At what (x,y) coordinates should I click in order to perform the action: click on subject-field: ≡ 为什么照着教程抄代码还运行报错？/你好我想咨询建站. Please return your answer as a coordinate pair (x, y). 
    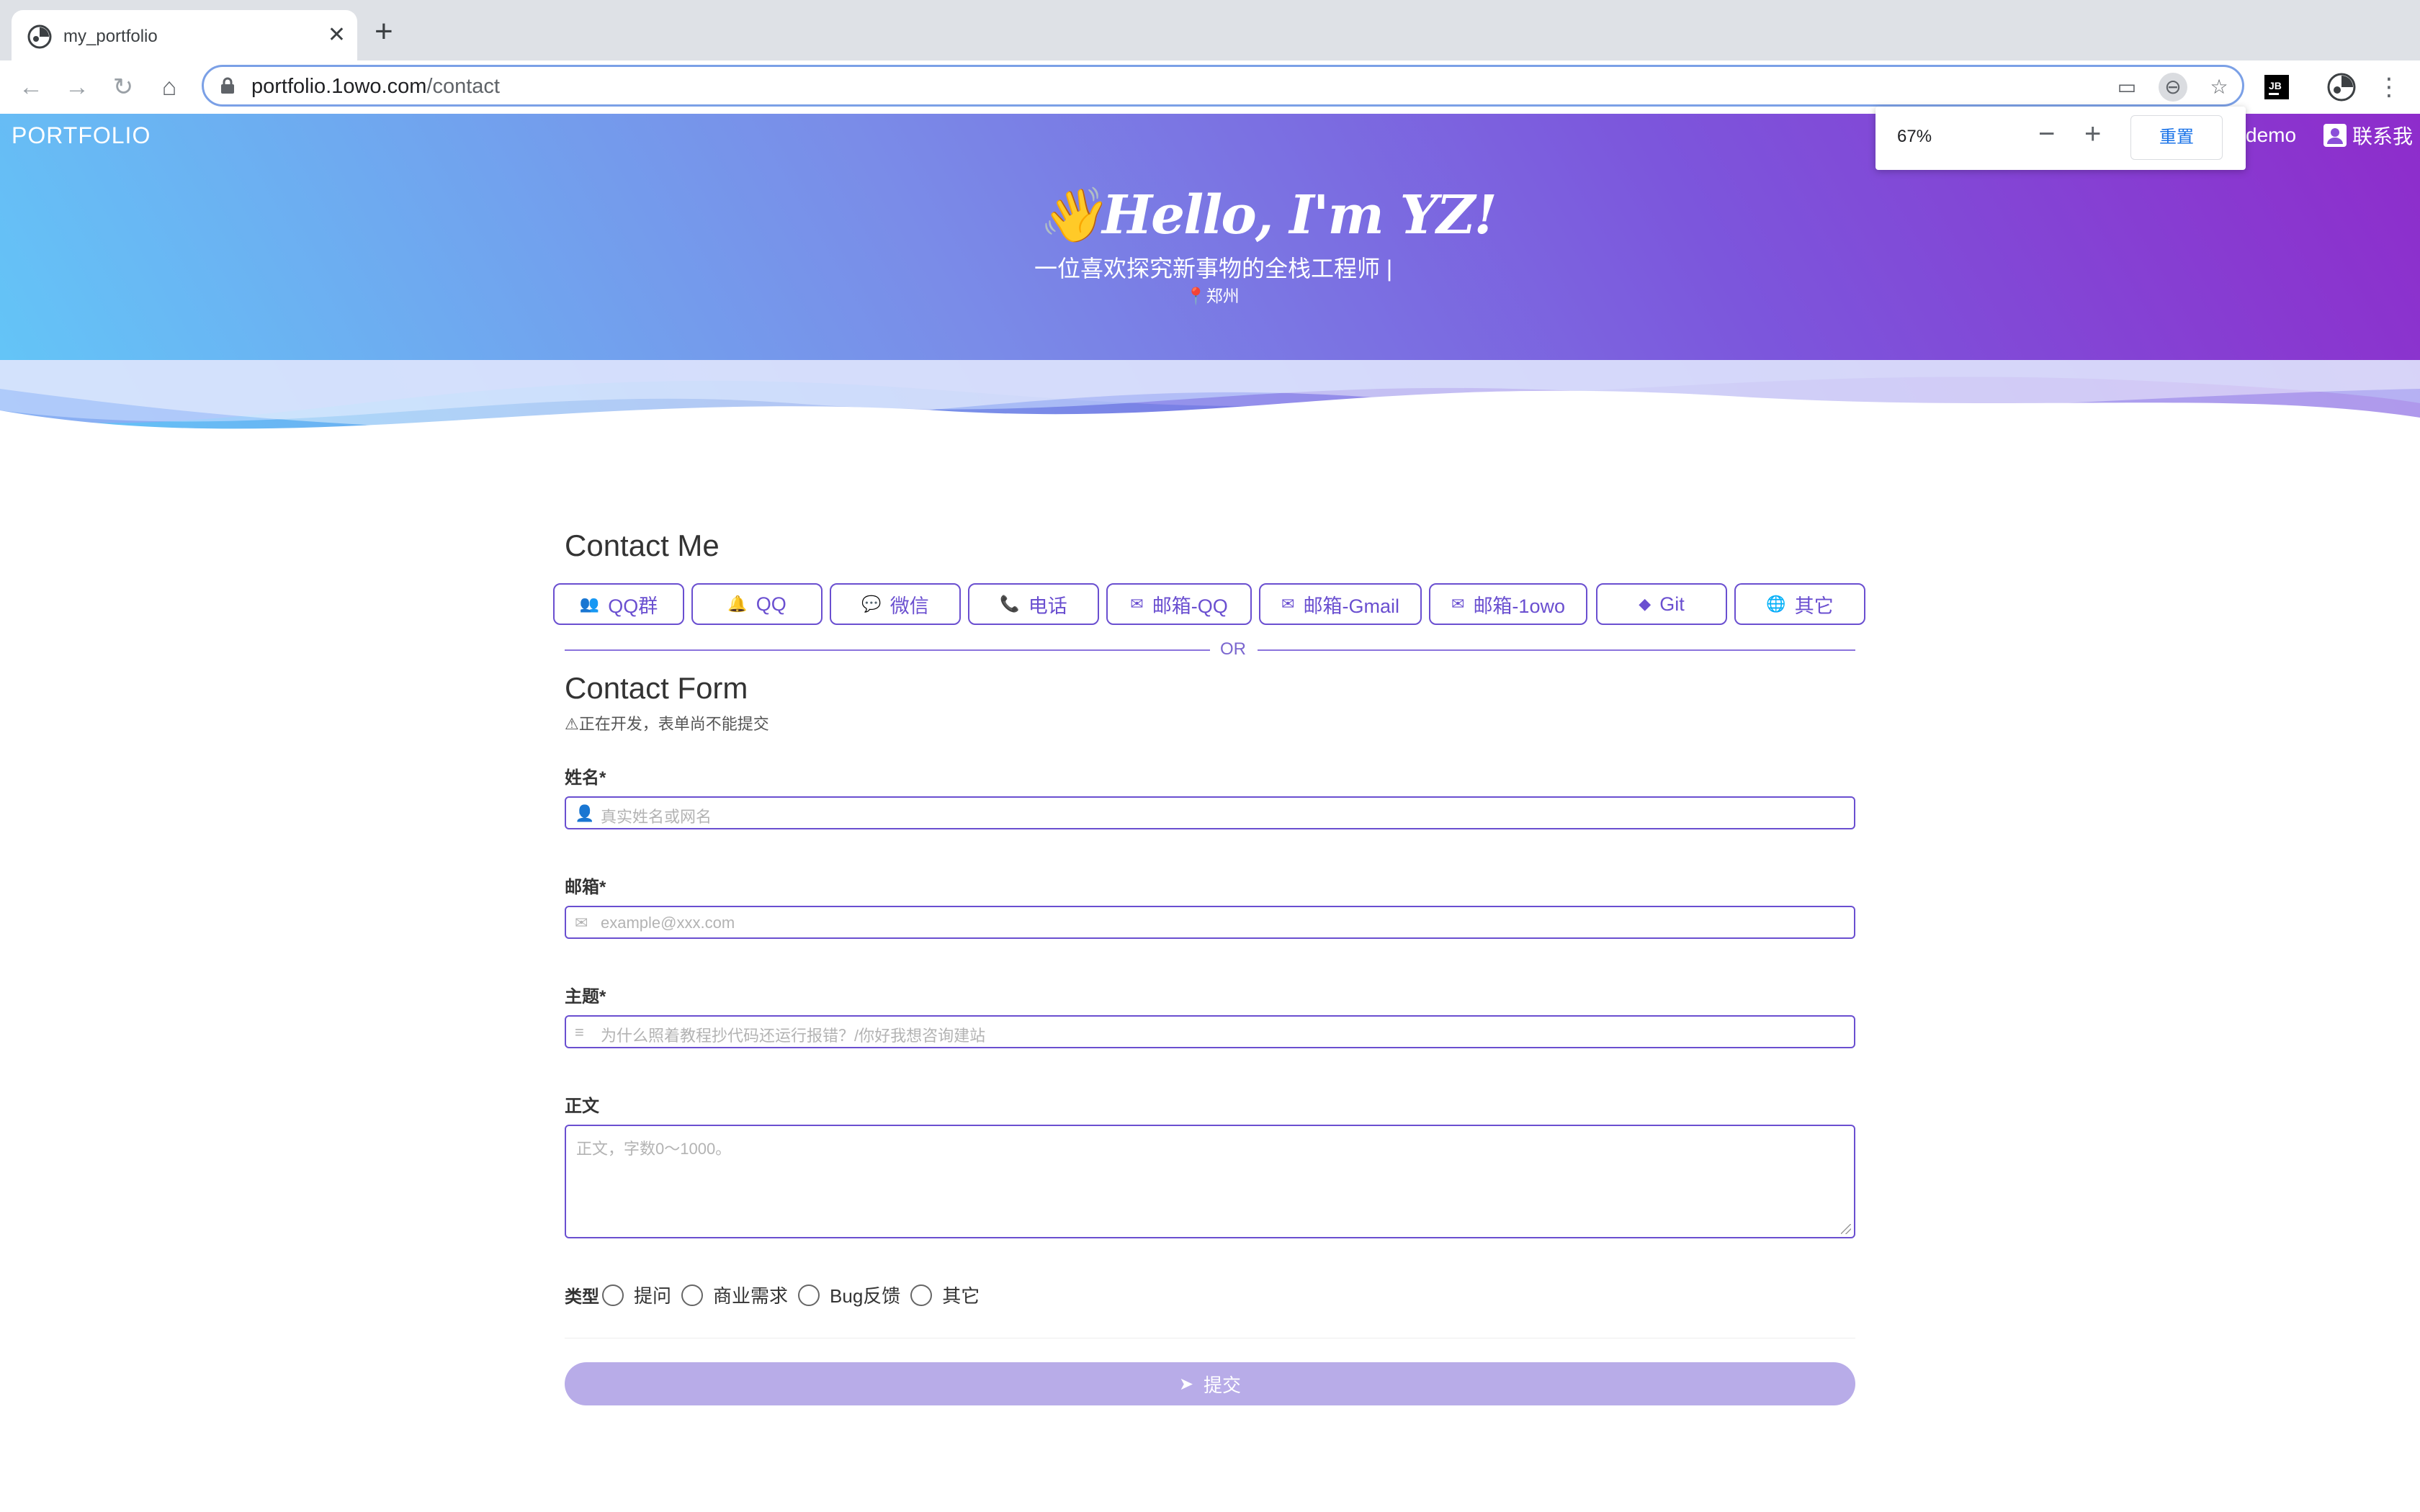
    Looking at the image, I should click on (1210, 1031).